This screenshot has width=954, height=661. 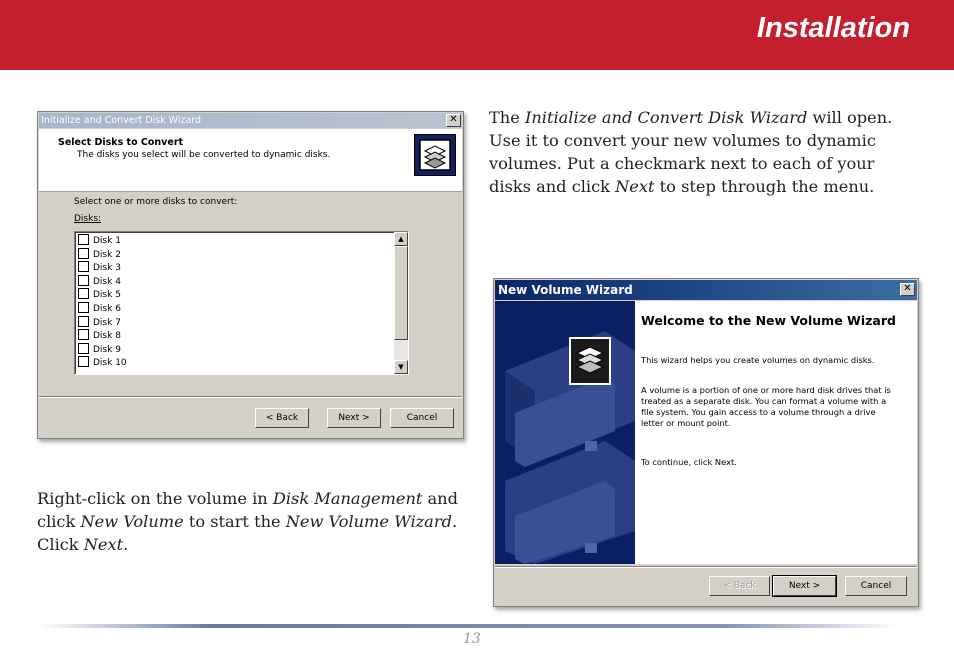 What do you see at coordinates (107, 268) in the screenshot?
I see `disk-label: Disk 3` at bounding box center [107, 268].